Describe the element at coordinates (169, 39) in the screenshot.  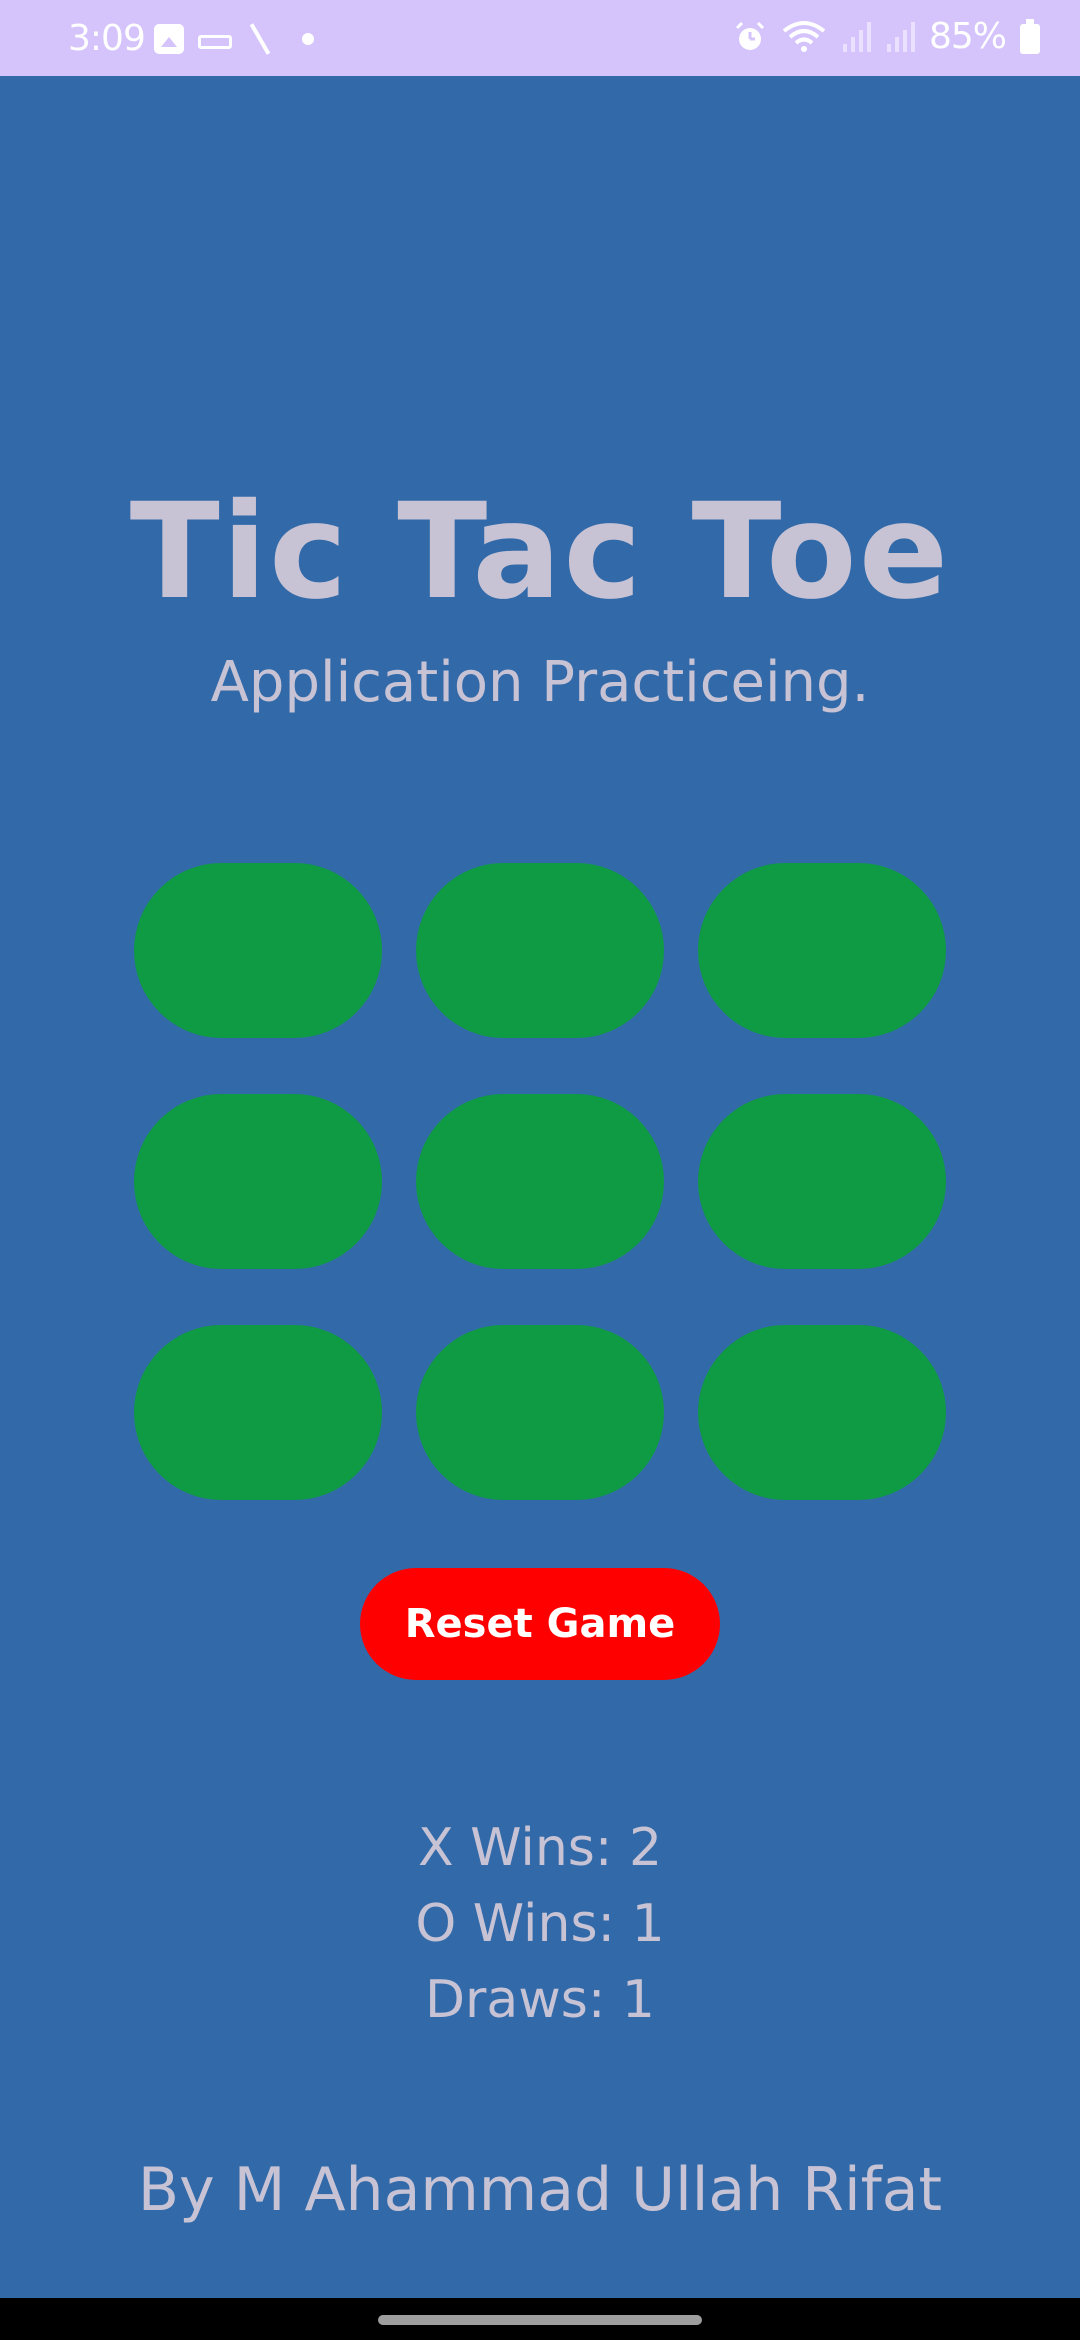
I see `gallery-icon` at that location.